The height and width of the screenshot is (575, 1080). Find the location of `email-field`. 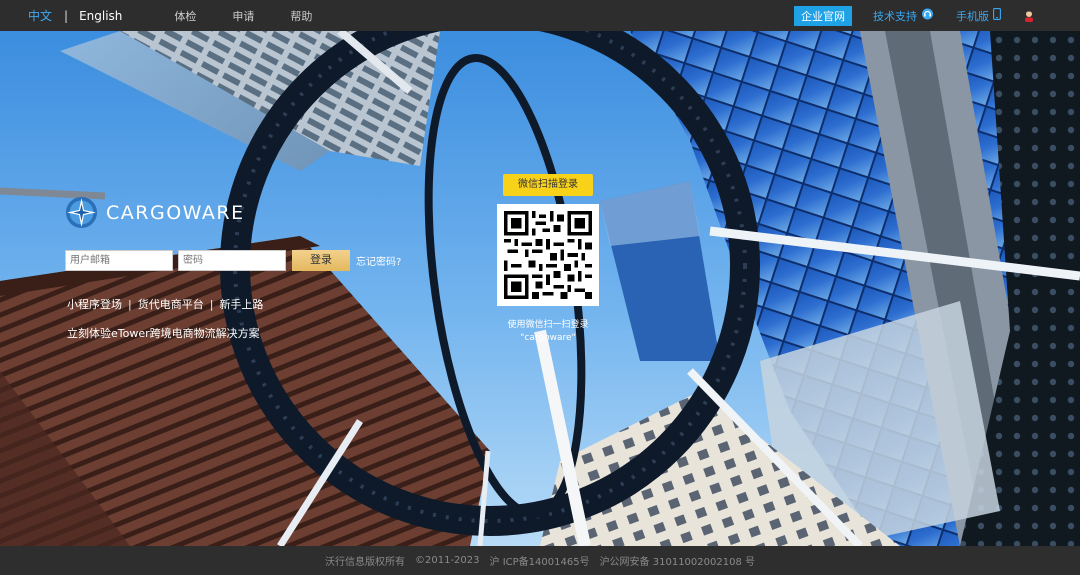

email-field is located at coordinates (119, 260).